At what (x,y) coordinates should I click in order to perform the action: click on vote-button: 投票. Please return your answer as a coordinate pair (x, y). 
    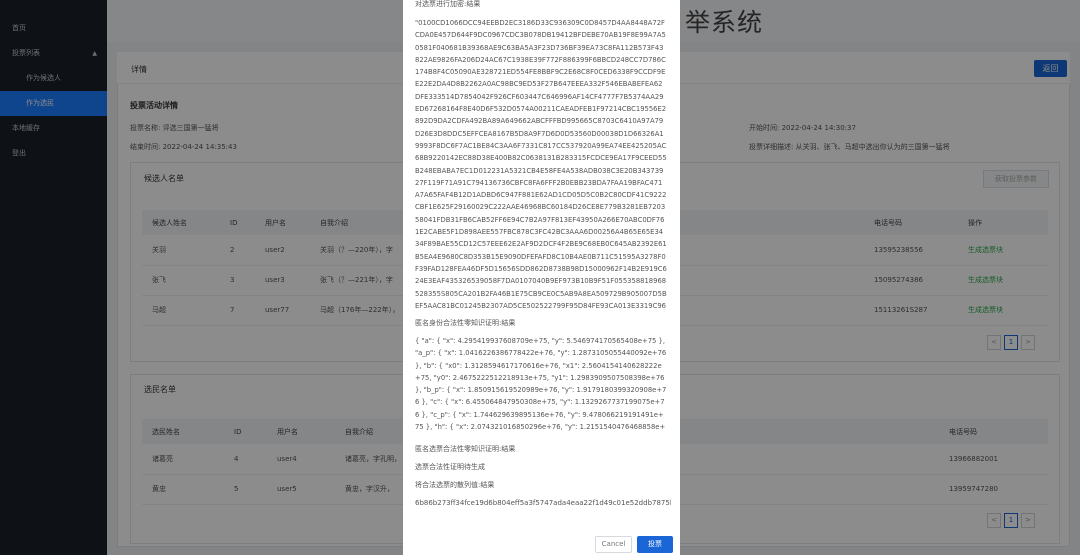
    Looking at the image, I should click on (655, 544).